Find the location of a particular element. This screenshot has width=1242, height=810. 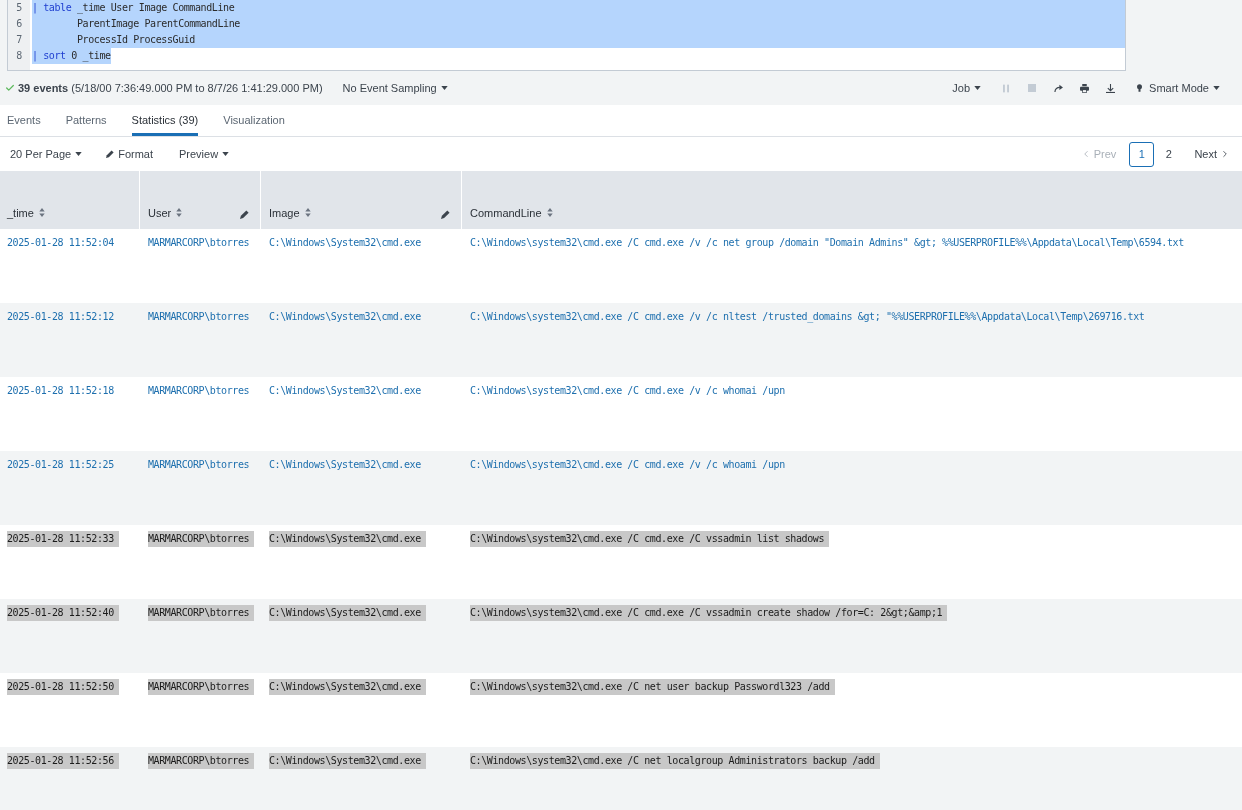

line-number: 5 is located at coordinates (19, 8).